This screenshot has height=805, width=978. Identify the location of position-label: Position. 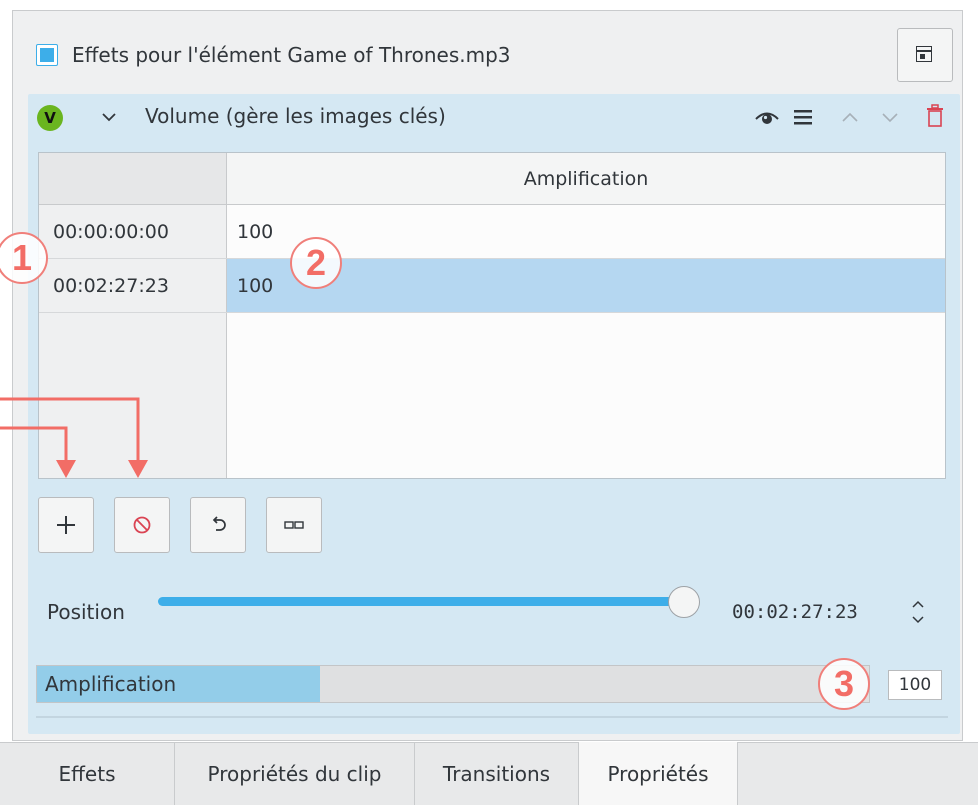
(86, 612).